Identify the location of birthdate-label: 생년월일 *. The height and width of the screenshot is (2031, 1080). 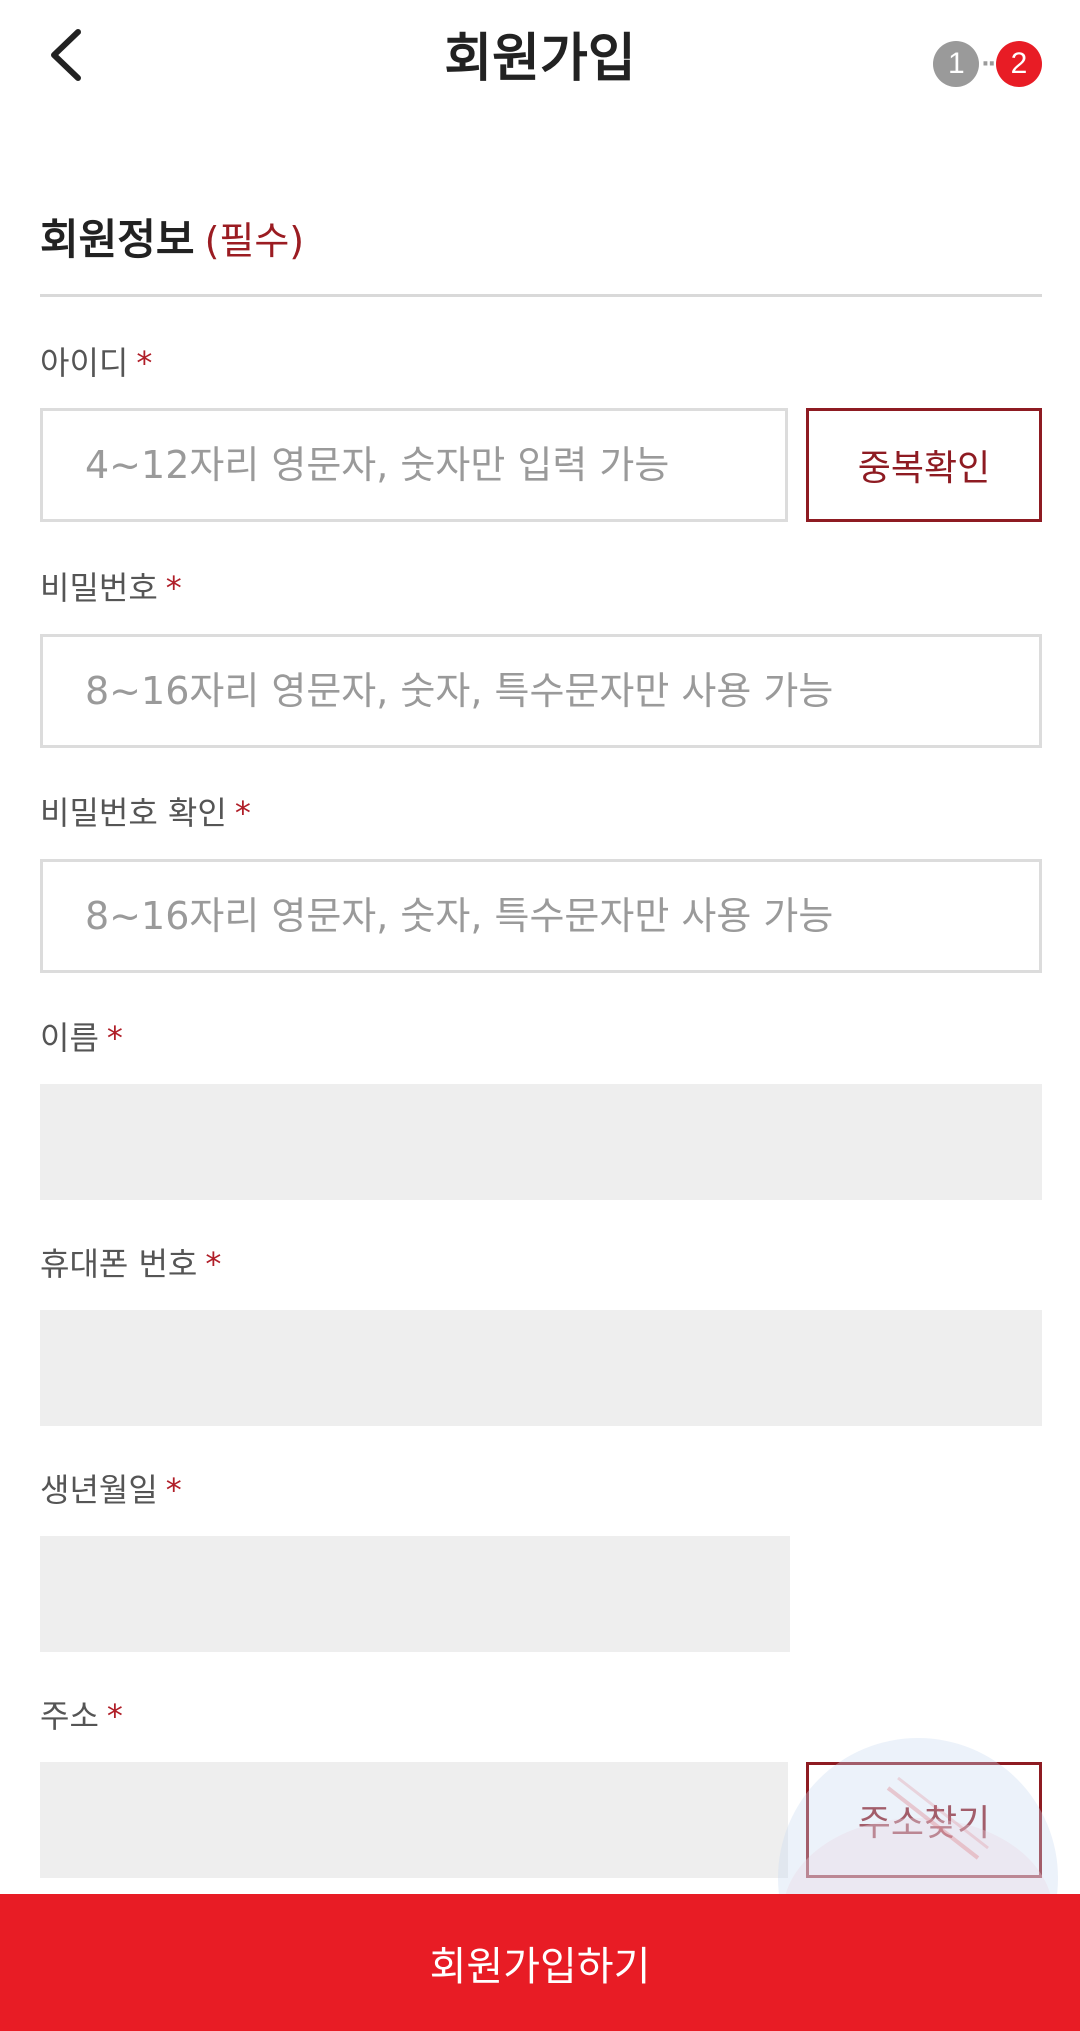
(111, 1490).